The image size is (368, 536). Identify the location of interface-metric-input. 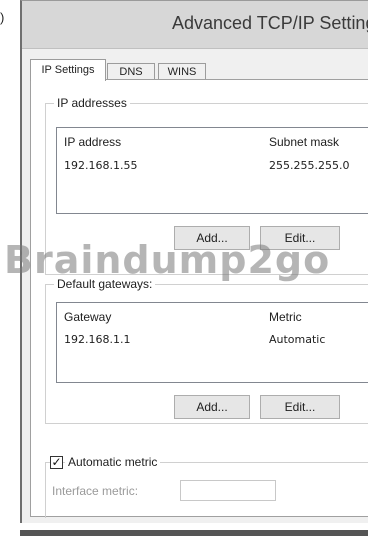
(228, 490).